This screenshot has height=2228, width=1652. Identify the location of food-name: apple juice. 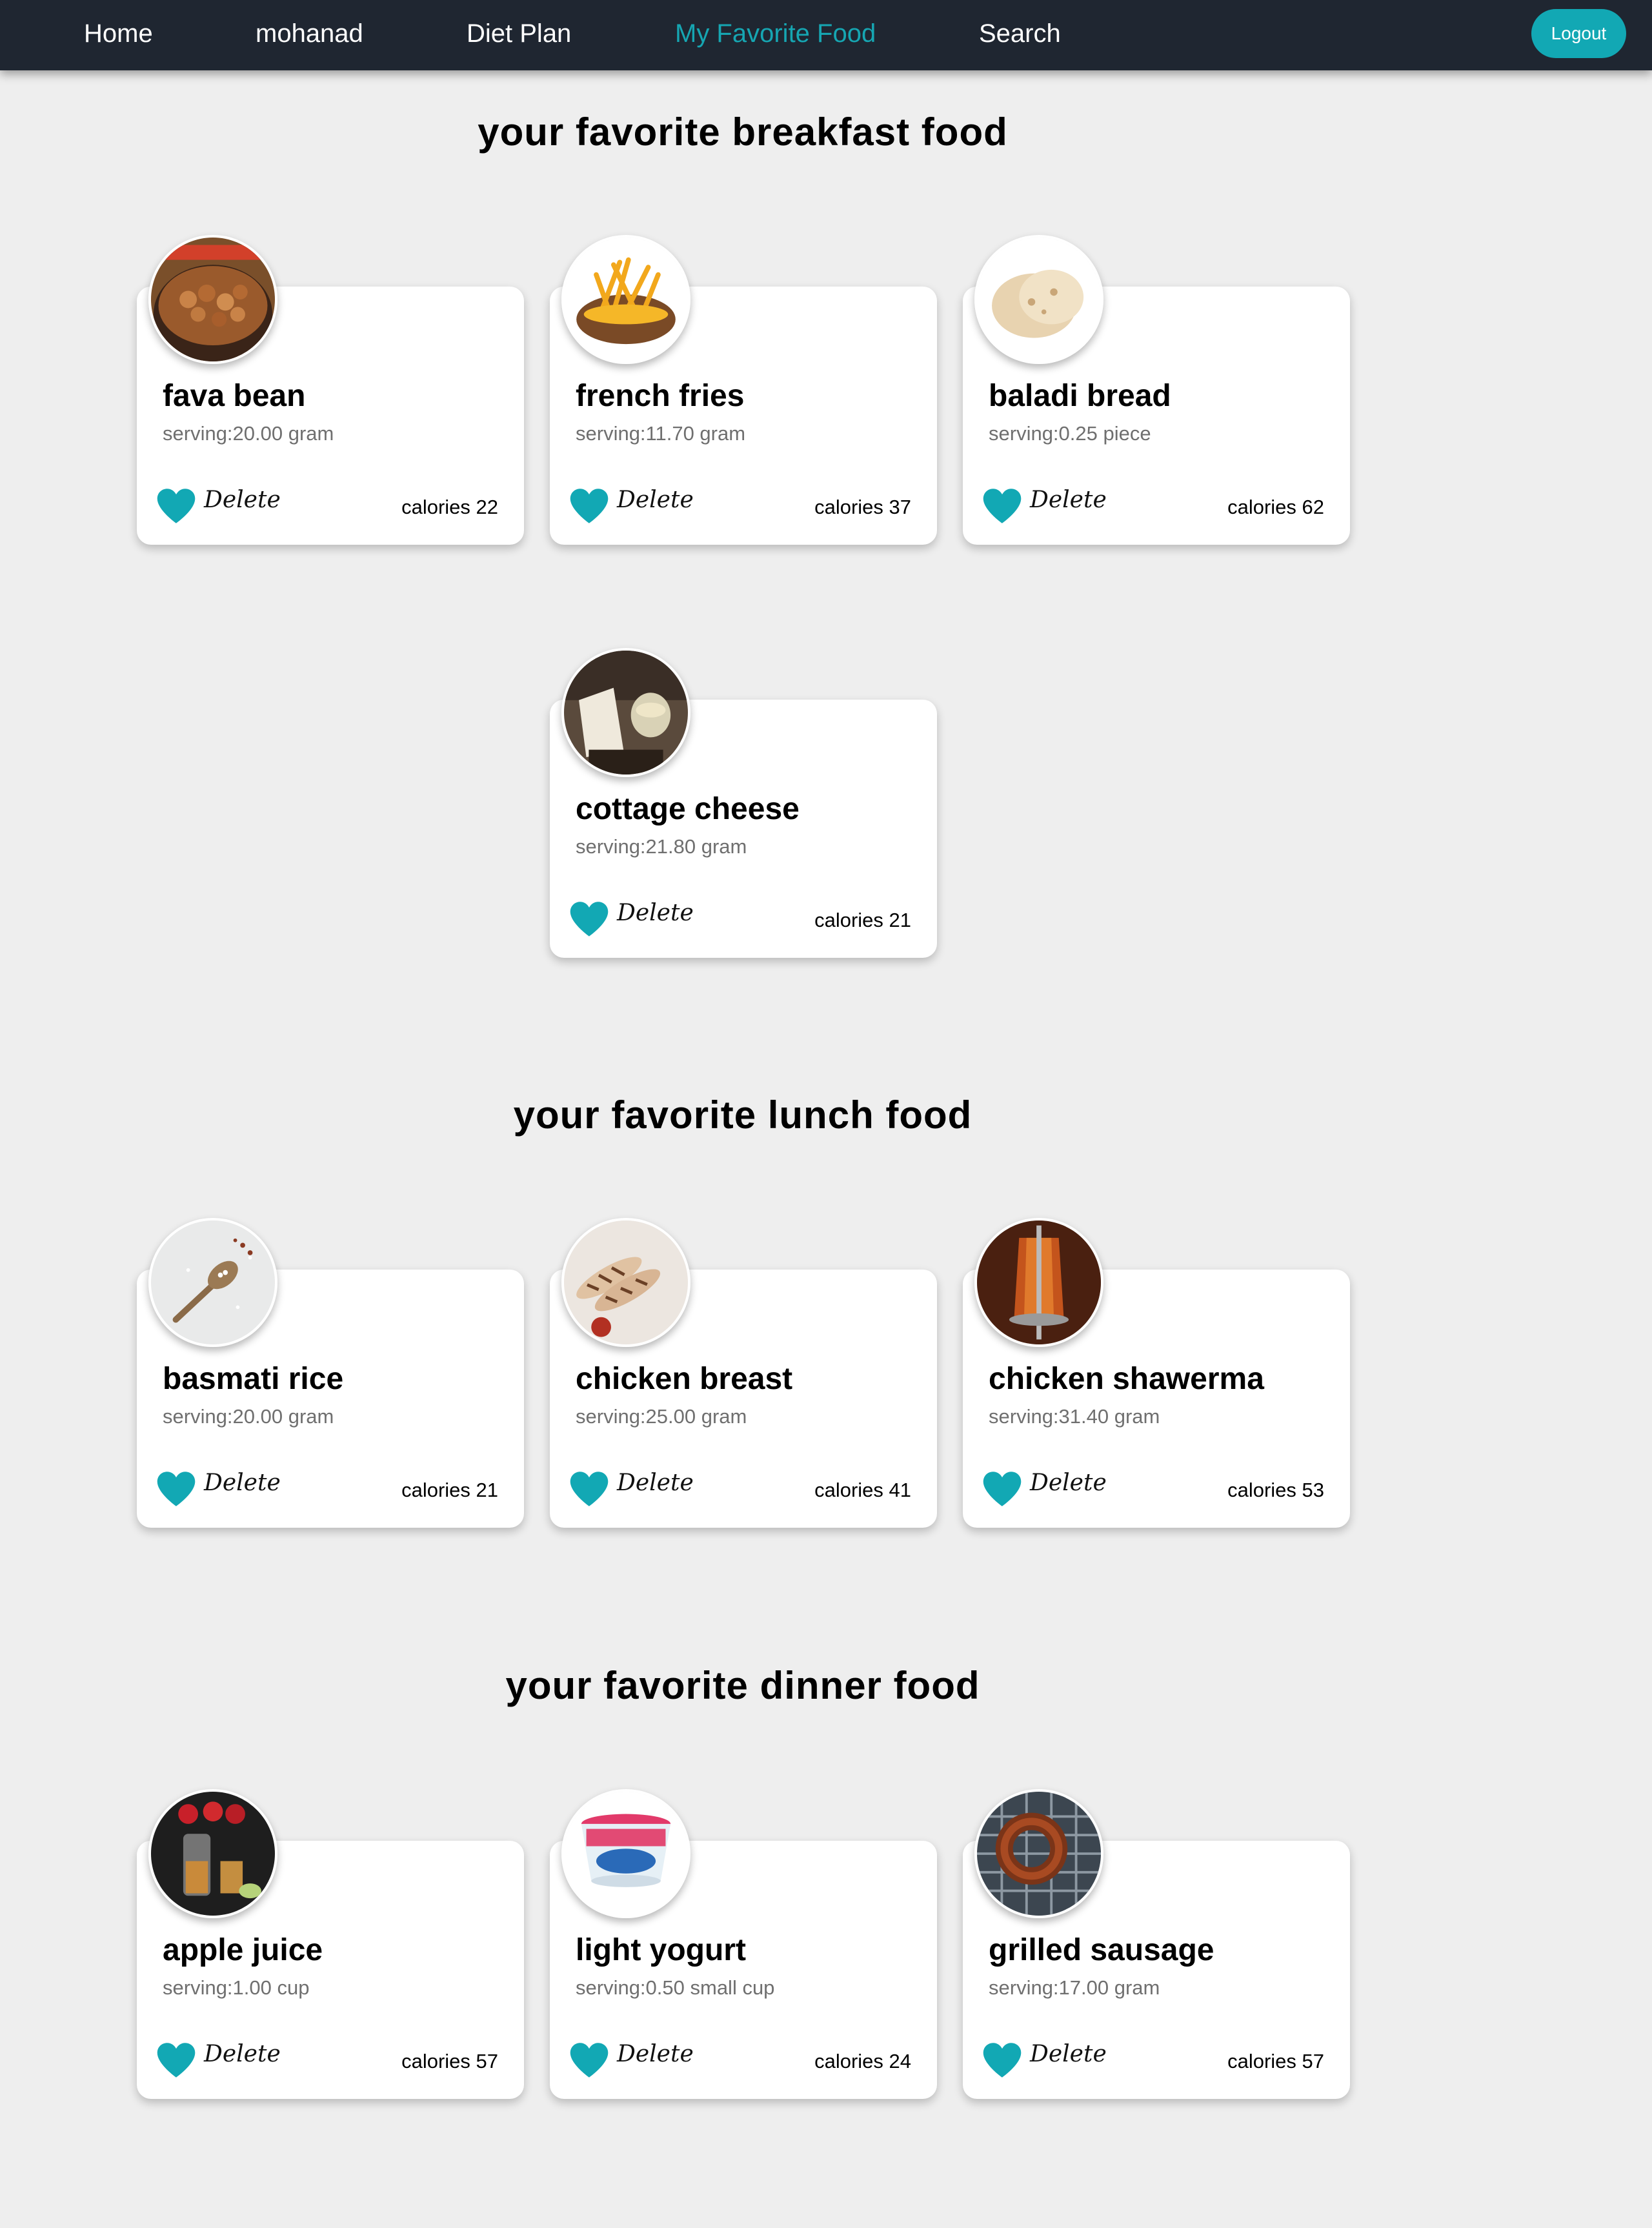
(243, 1950).